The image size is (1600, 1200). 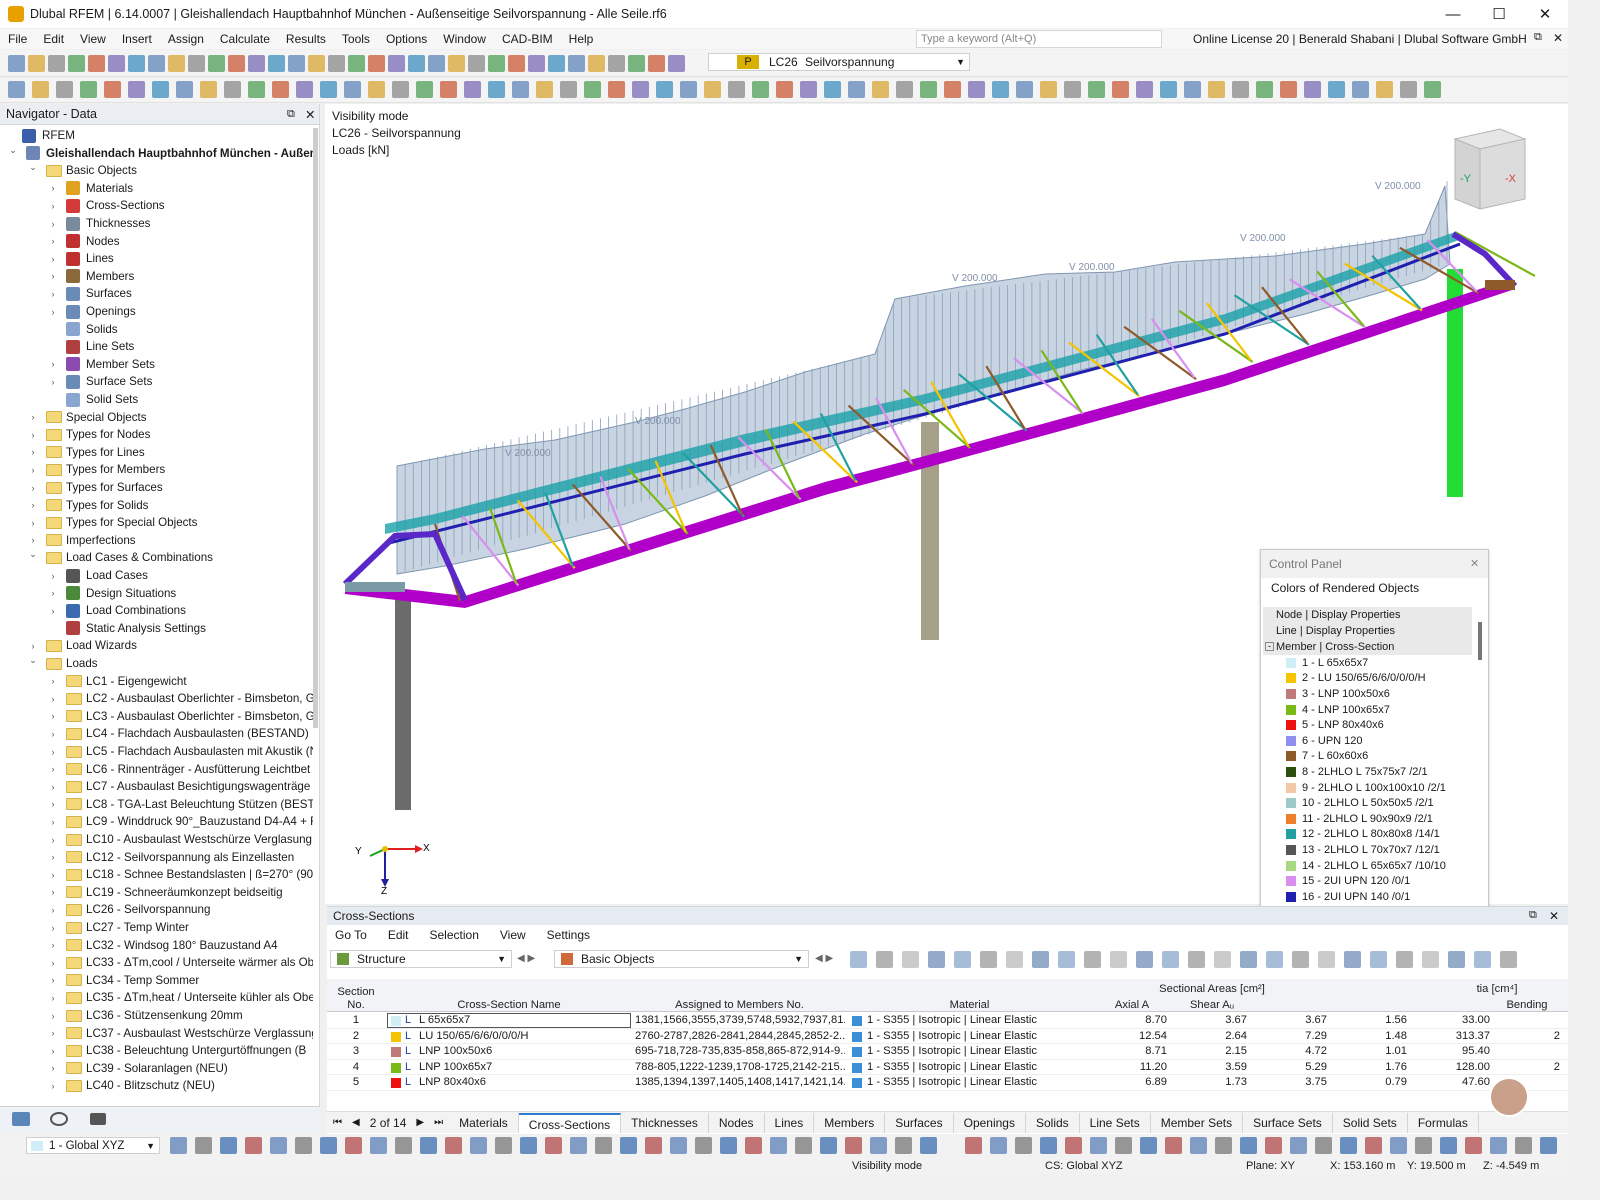 What do you see at coordinates (91, 276) in the screenshot?
I see `tree-item: › Members` at bounding box center [91, 276].